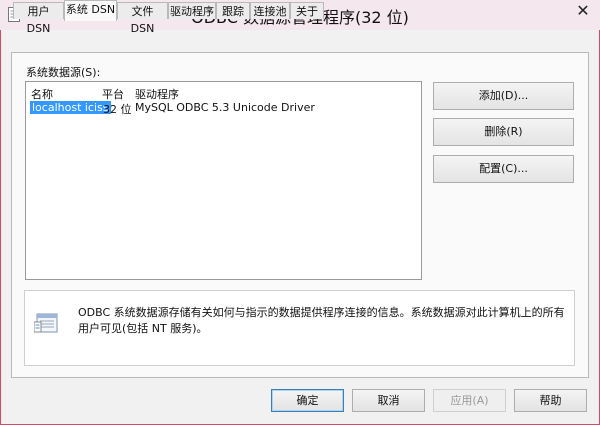 The height and width of the screenshot is (425, 600). What do you see at coordinates (307, 10) in the screenshot?
I see `tab-about: 关于` at bounding box center [307, 10].